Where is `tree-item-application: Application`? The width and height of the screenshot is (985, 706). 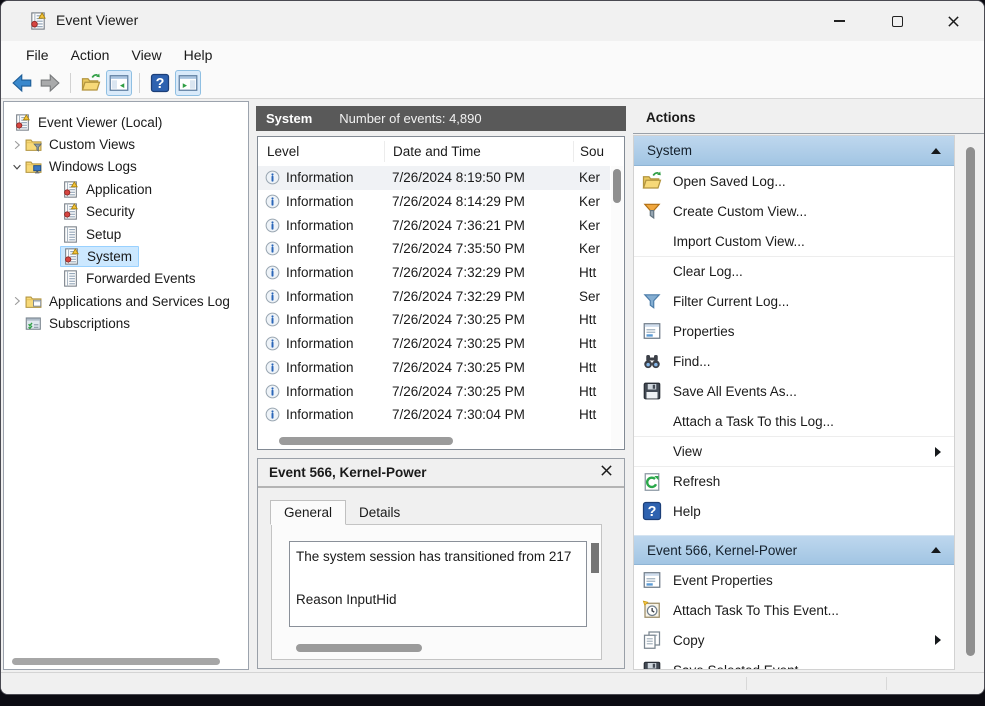 tree-item-application: Application is located at coordinates (126, 189).